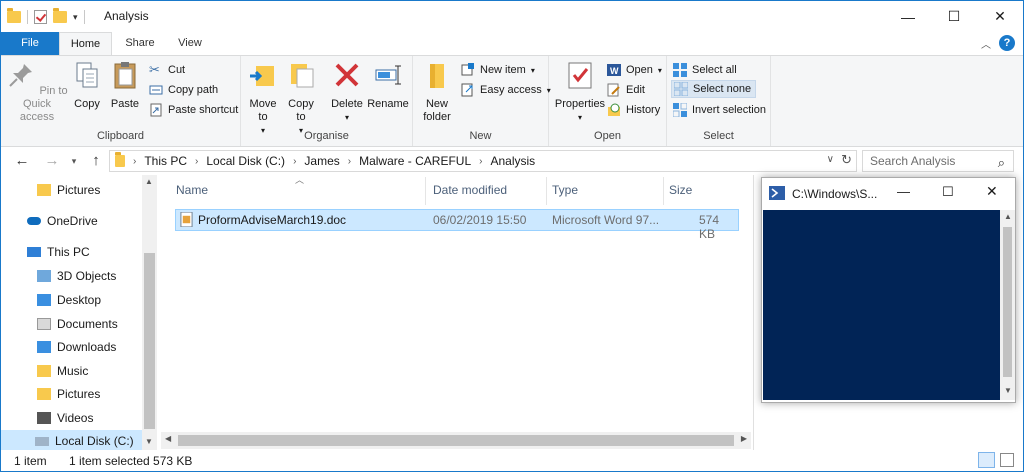 Image resolution: width=1024 pixels, height=472 pixels. What do you see at coordinates (168, 438) in the screenshot?
I see `scroll-left-icon: ◀` at bounding box center [168, 438].